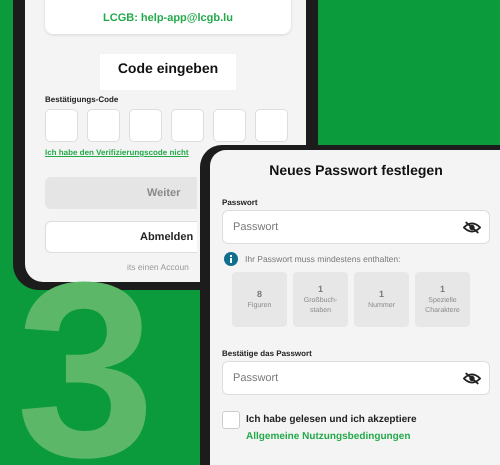 This screenshot has width=500, height=465. What do you see at coordinates (231, 259) in the screenshot?
I see `info-icon` at bounding box center [231, 259].